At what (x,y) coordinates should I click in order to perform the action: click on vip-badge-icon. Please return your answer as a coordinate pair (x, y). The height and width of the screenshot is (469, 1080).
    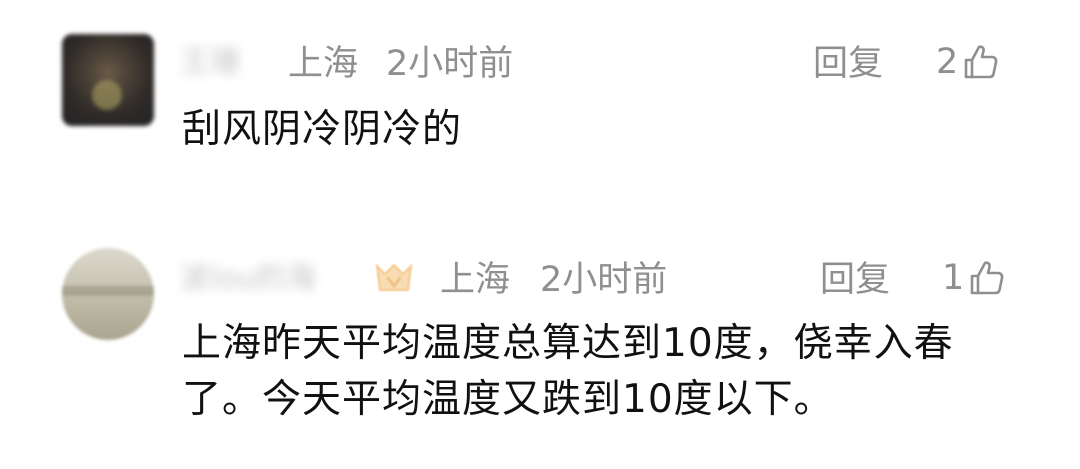
    Looking at the image, I should click on (394, 277).